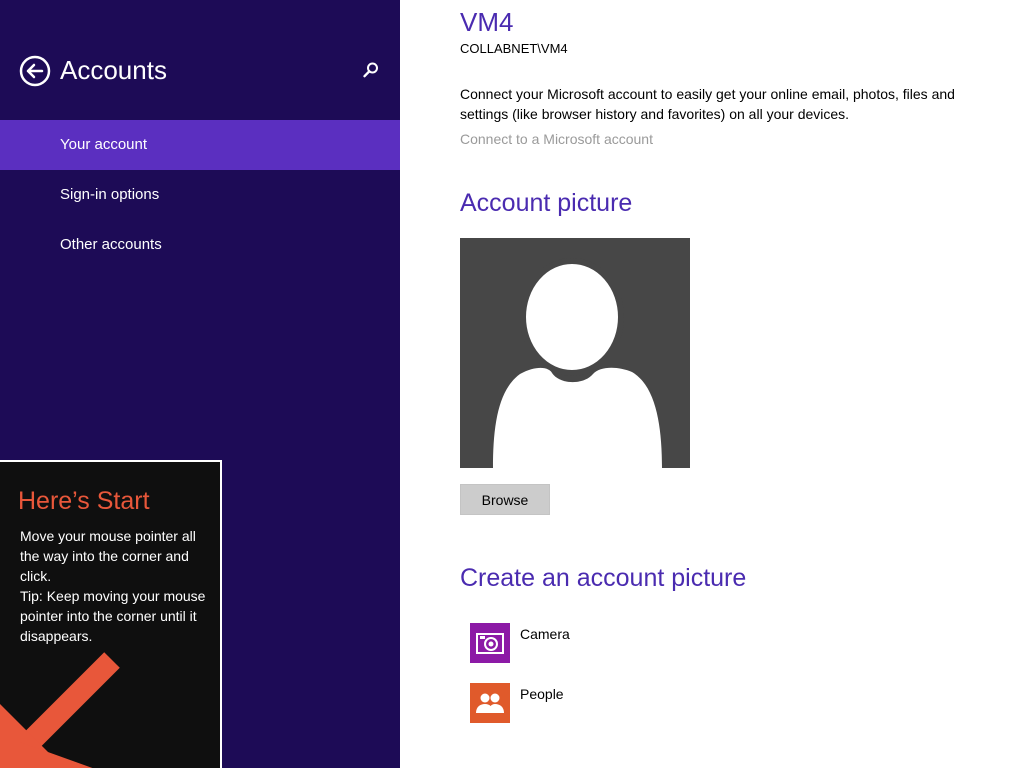 The width and height of the screenshot is (1024, 768). I want to click on create-item-label: Camera, so click(545, 634).